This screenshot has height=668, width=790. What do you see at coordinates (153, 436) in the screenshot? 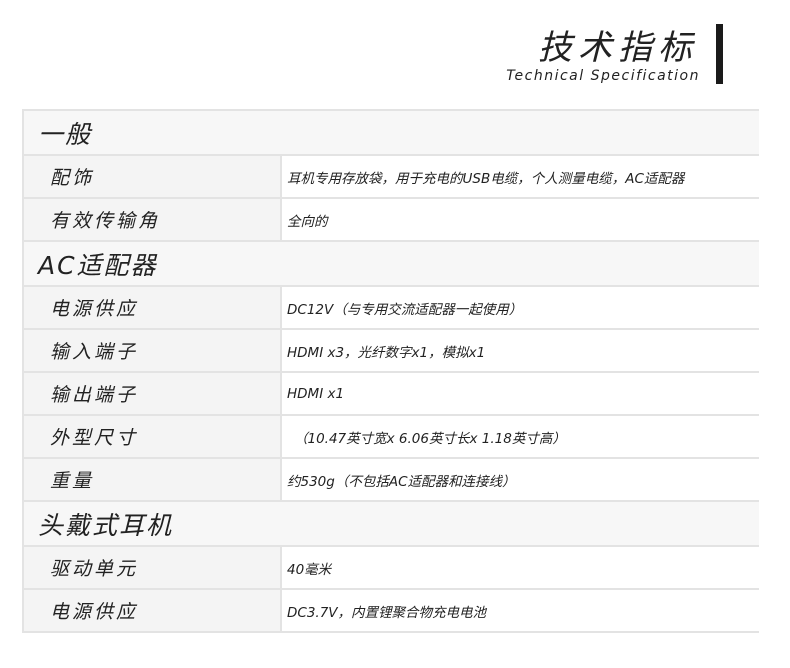
I see `spec-label: 外型尺寸` at bounding box center [153, 436].